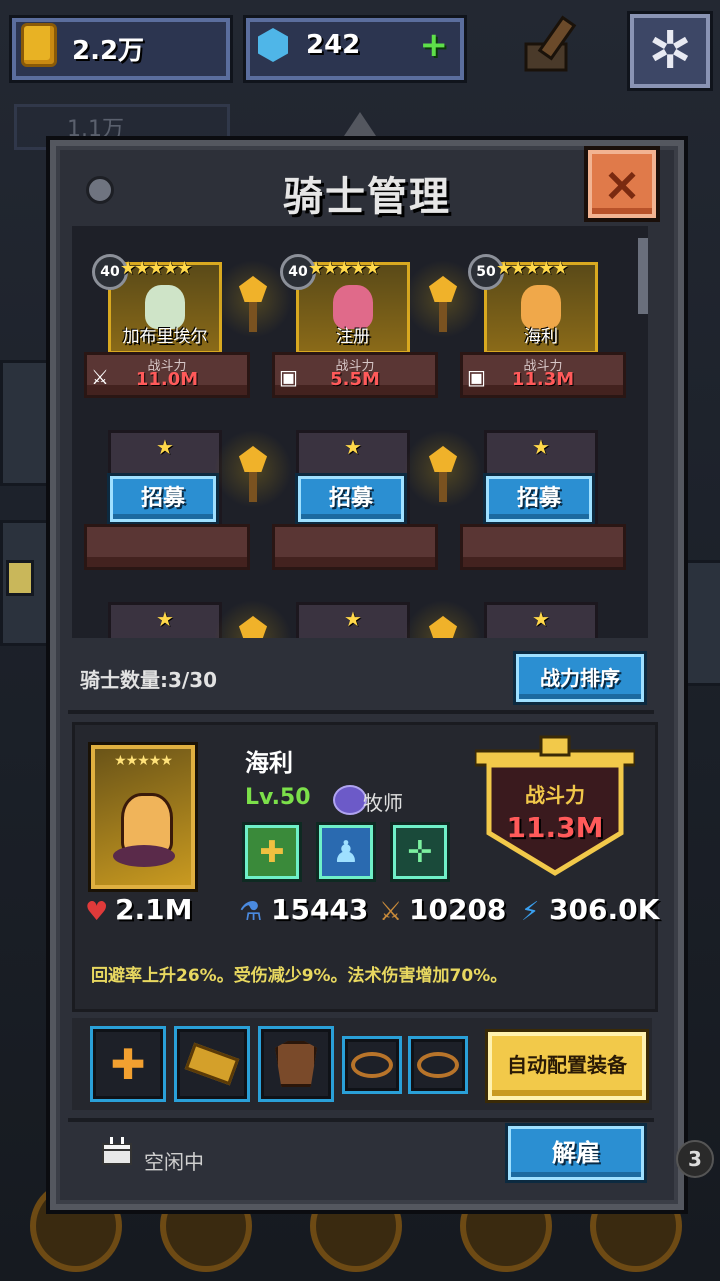 This screenshot has width=720, height=1281. What do you see at coordinates (543, 379) in the screenshot?
I see `hero-power: 11.3M` at bounding box center [543, 379].